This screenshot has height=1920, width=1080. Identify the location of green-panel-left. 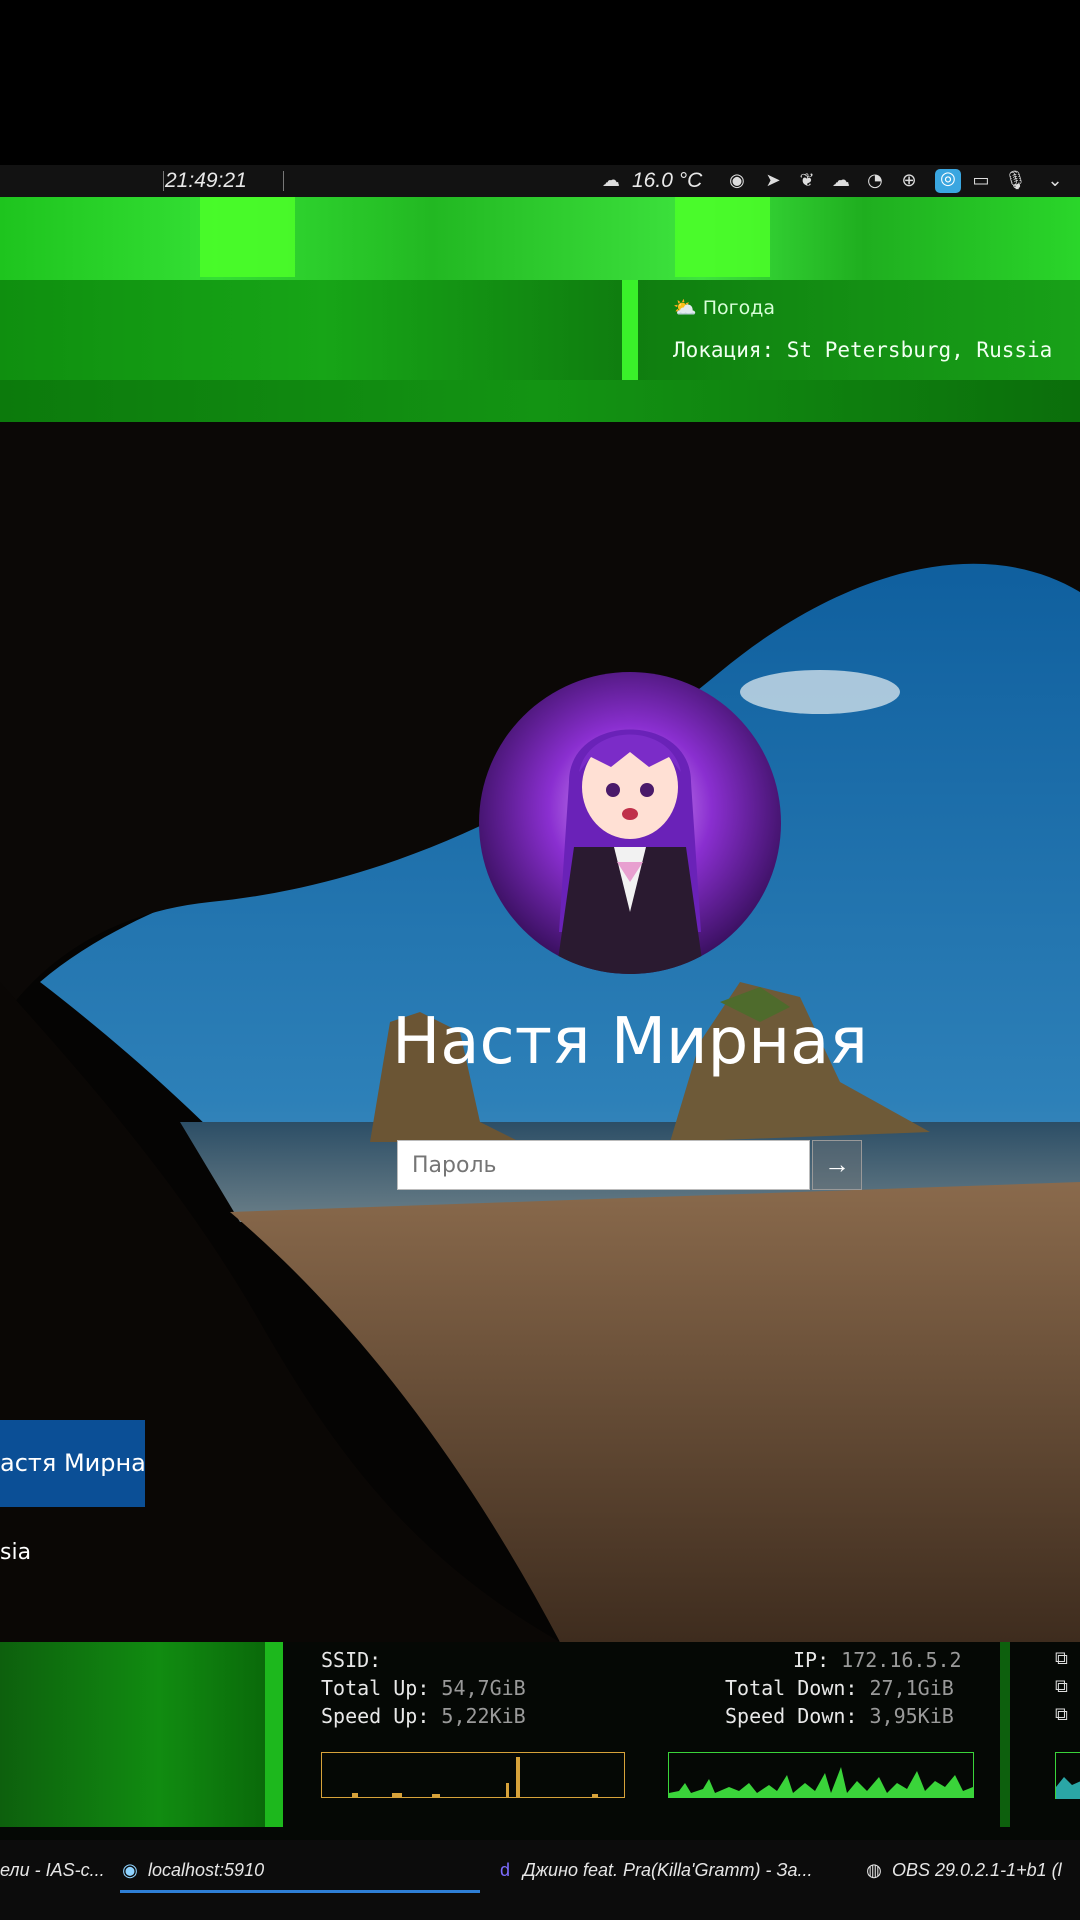
(132, 1734).